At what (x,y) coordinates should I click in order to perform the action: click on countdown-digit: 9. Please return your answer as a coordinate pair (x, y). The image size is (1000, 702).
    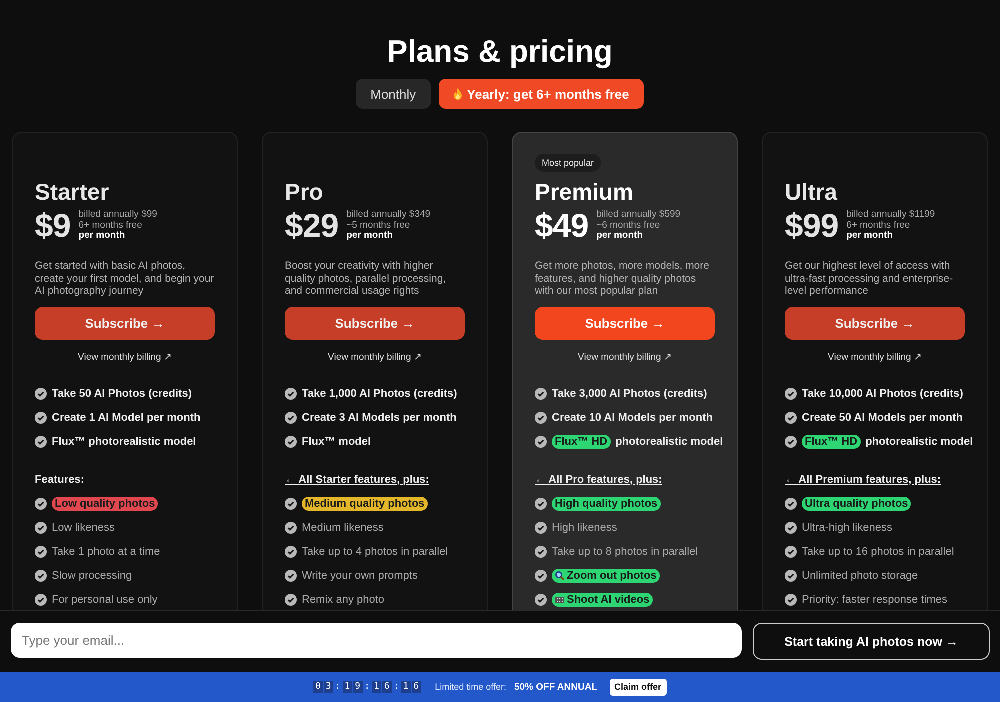
    Looking at the image, I should click on (358, 687).